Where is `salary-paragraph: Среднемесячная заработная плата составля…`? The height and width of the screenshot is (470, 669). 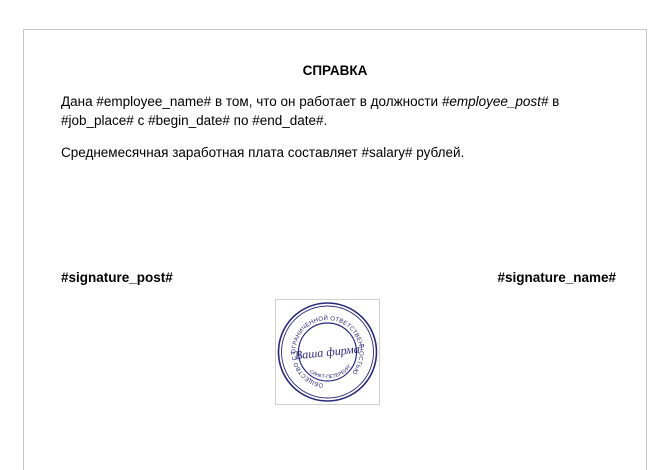 salary-paragraph: Среднемесячная заработная плата составля… is located at coordinates (263, 152).